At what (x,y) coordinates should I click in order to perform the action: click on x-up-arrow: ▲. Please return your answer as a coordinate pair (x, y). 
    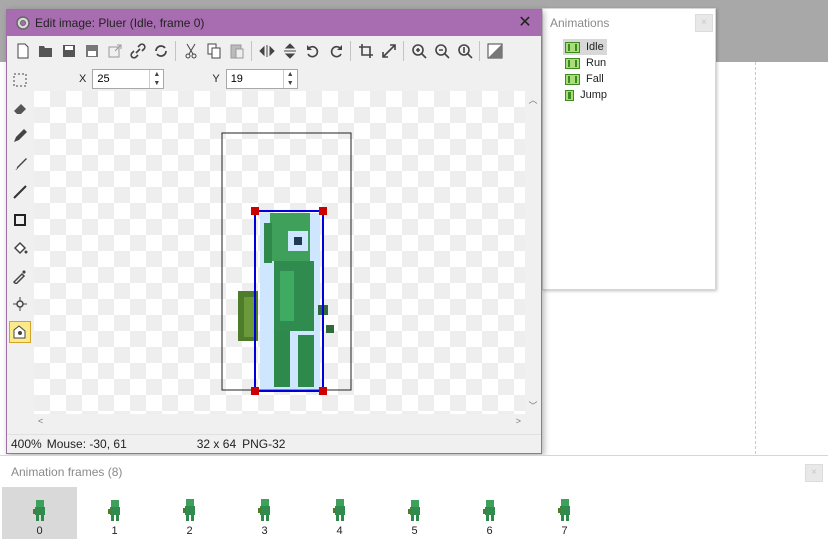
    Looking at the image, I should click on (156, 74).